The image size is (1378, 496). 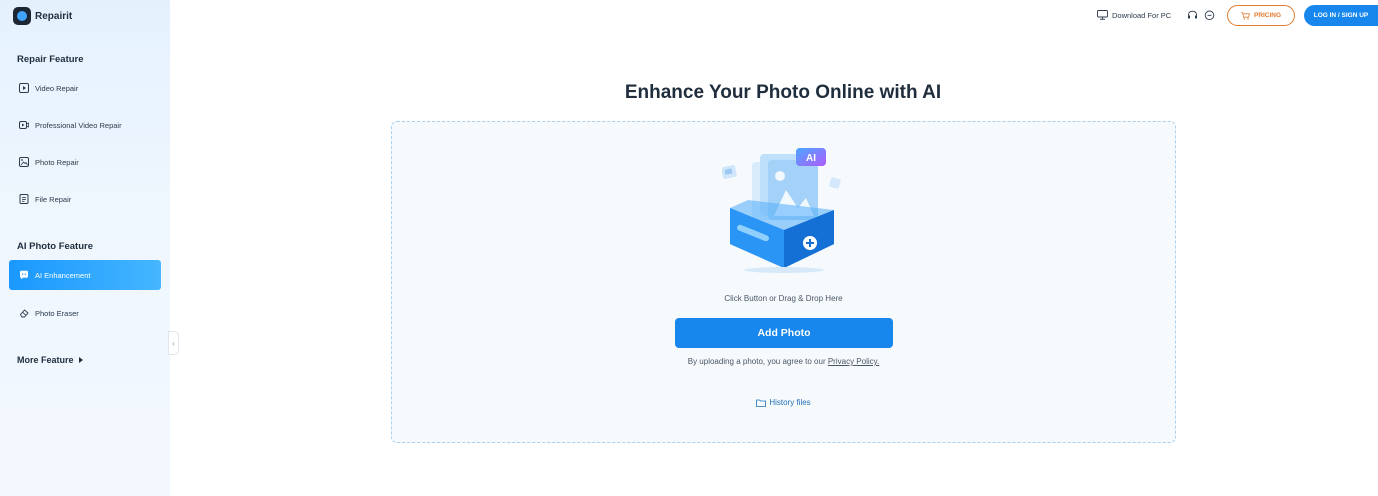 I want to click on app-name: Repairit, so click(x=54, y=16).